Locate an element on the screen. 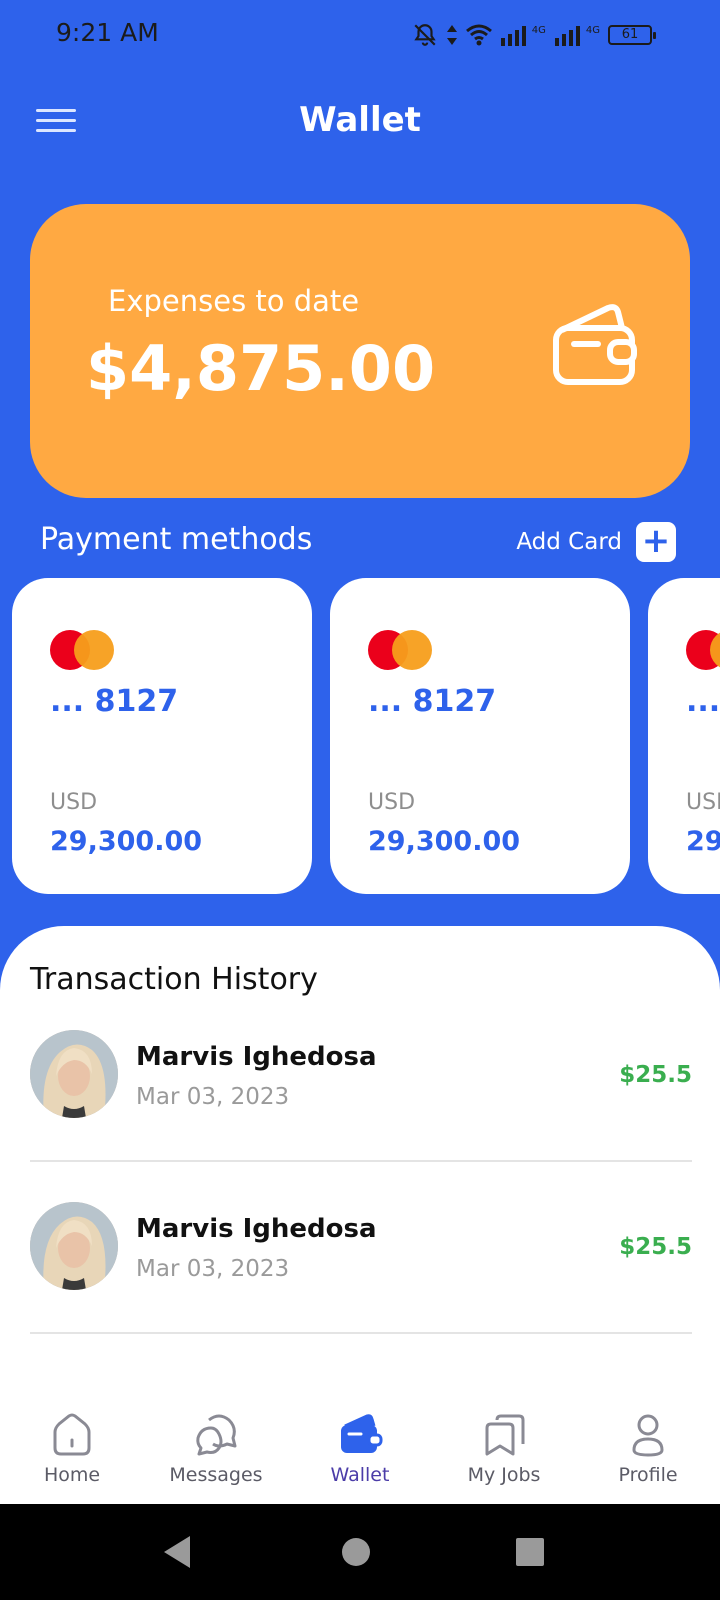  payment-methods-title: Payment methods is located at coordinates (176, 539).